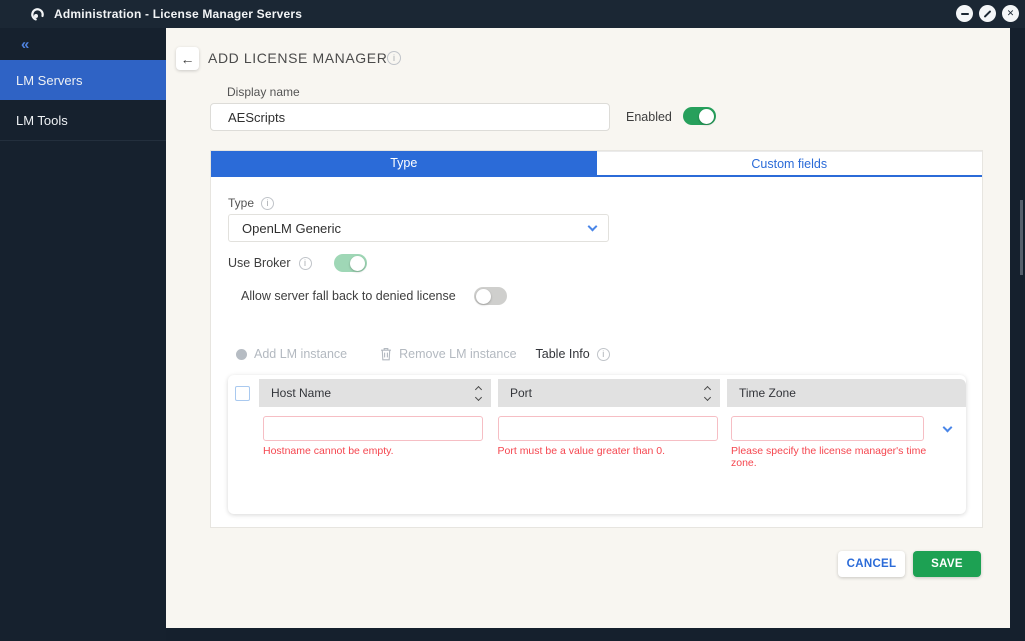 This screenshot has width=1025, height=641. What do you see at coordinates (573, 354) in the screenshot?
I see `table-info-button: Table Info i` at bounding box center [573, 354].